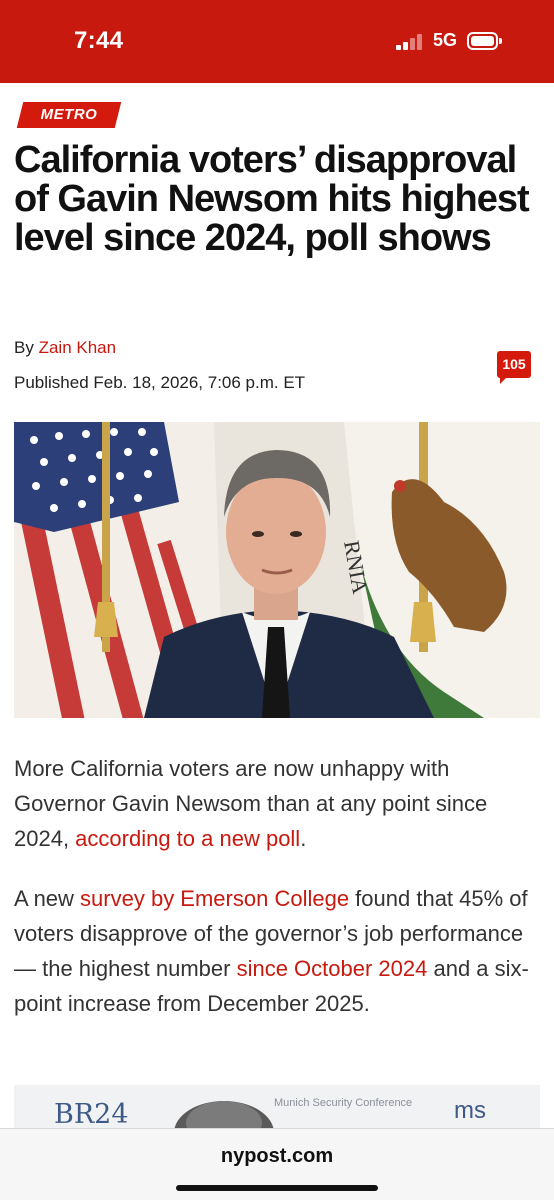 The height and width of the screenshot is (1200, 554). What do you see at coordinates (410, 42) in the screenshot?
I see `cellular-signal-icon` at bounding box center [410, 42].